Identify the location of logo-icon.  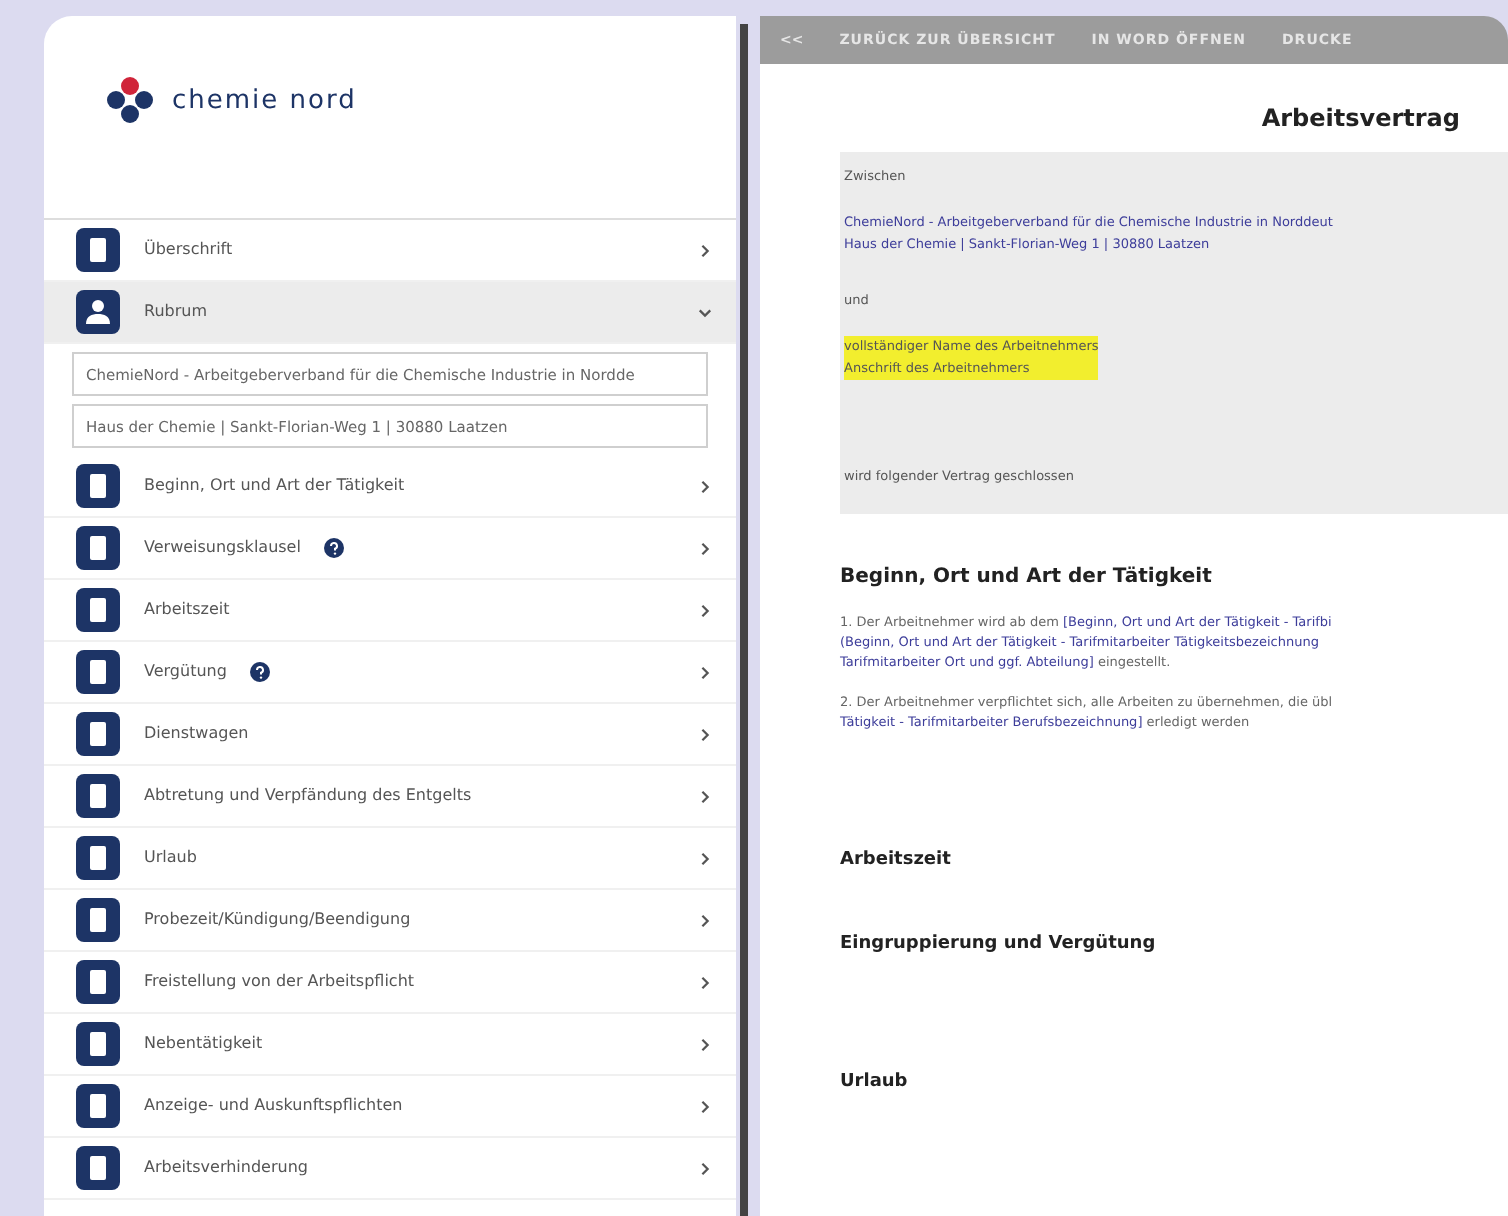
(130, 100).